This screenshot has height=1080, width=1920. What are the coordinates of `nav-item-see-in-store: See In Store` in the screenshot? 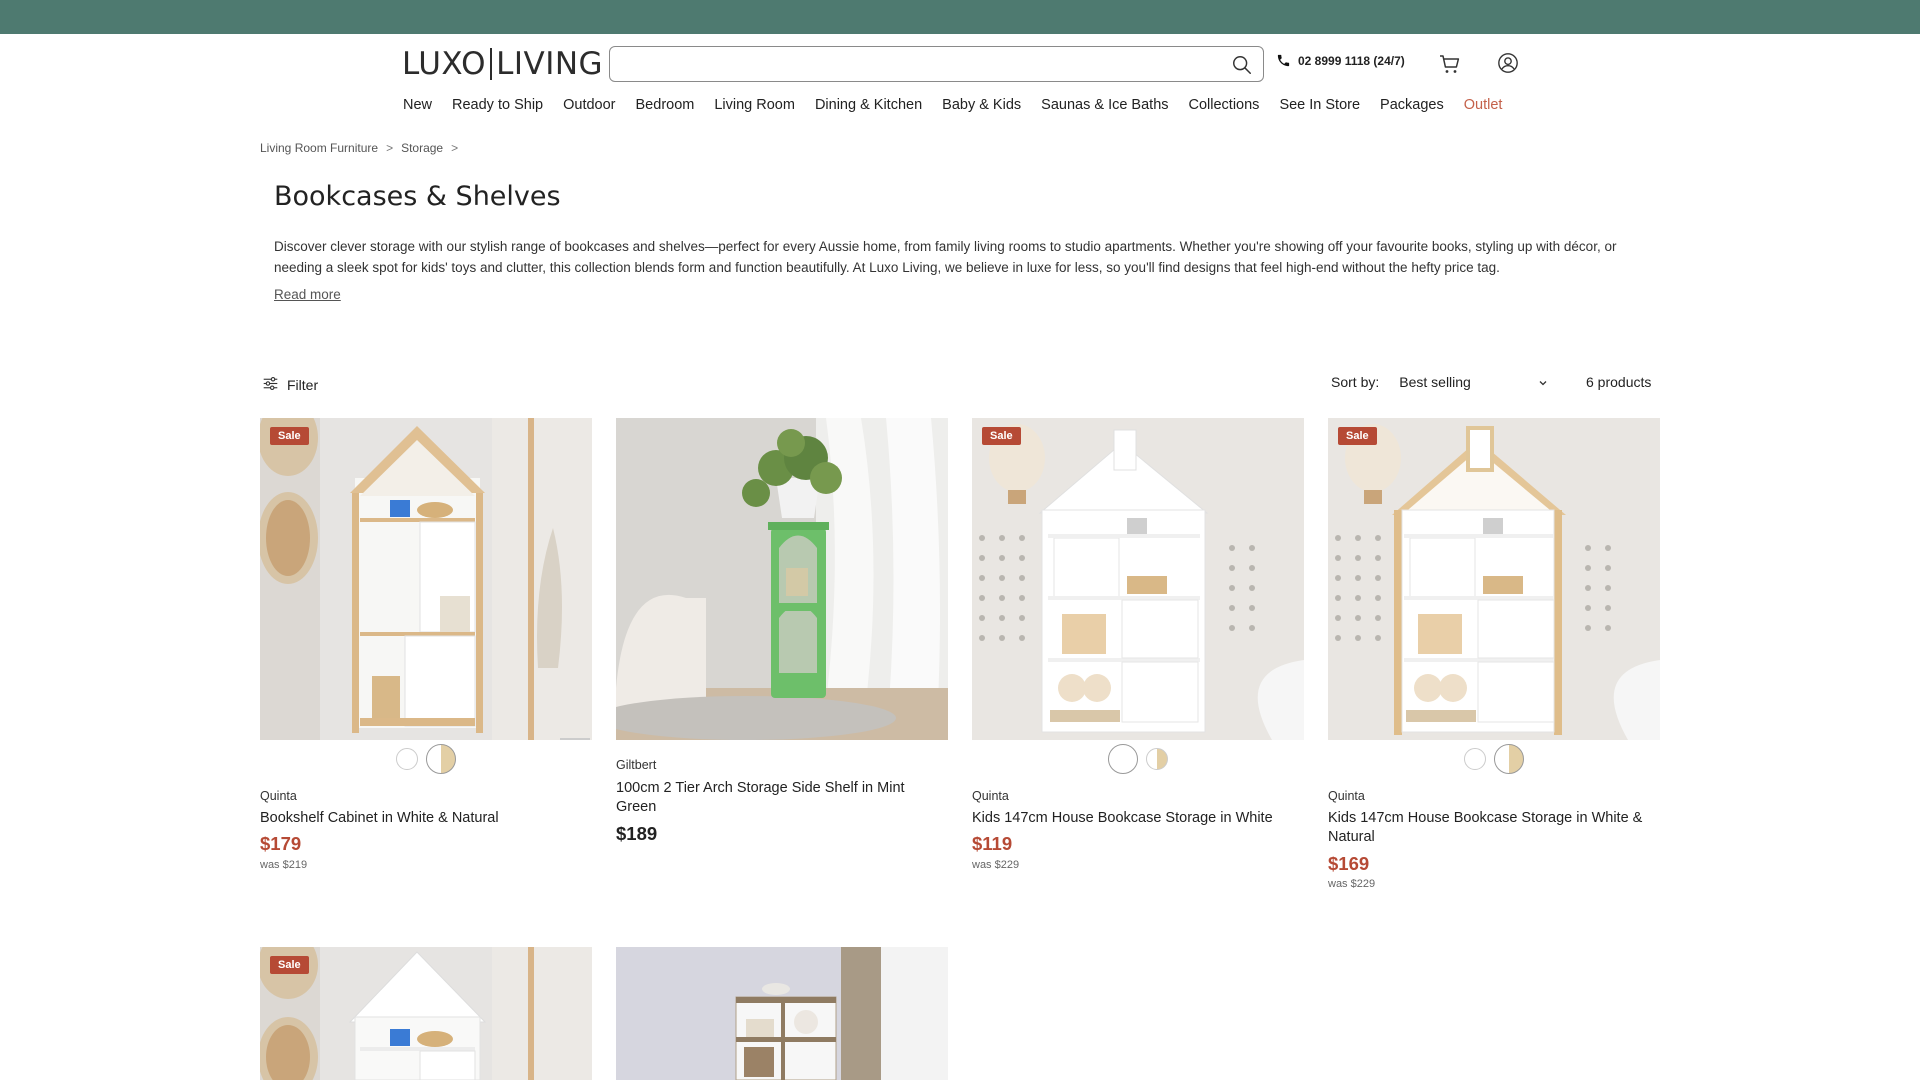 It's located at (1319, 105).